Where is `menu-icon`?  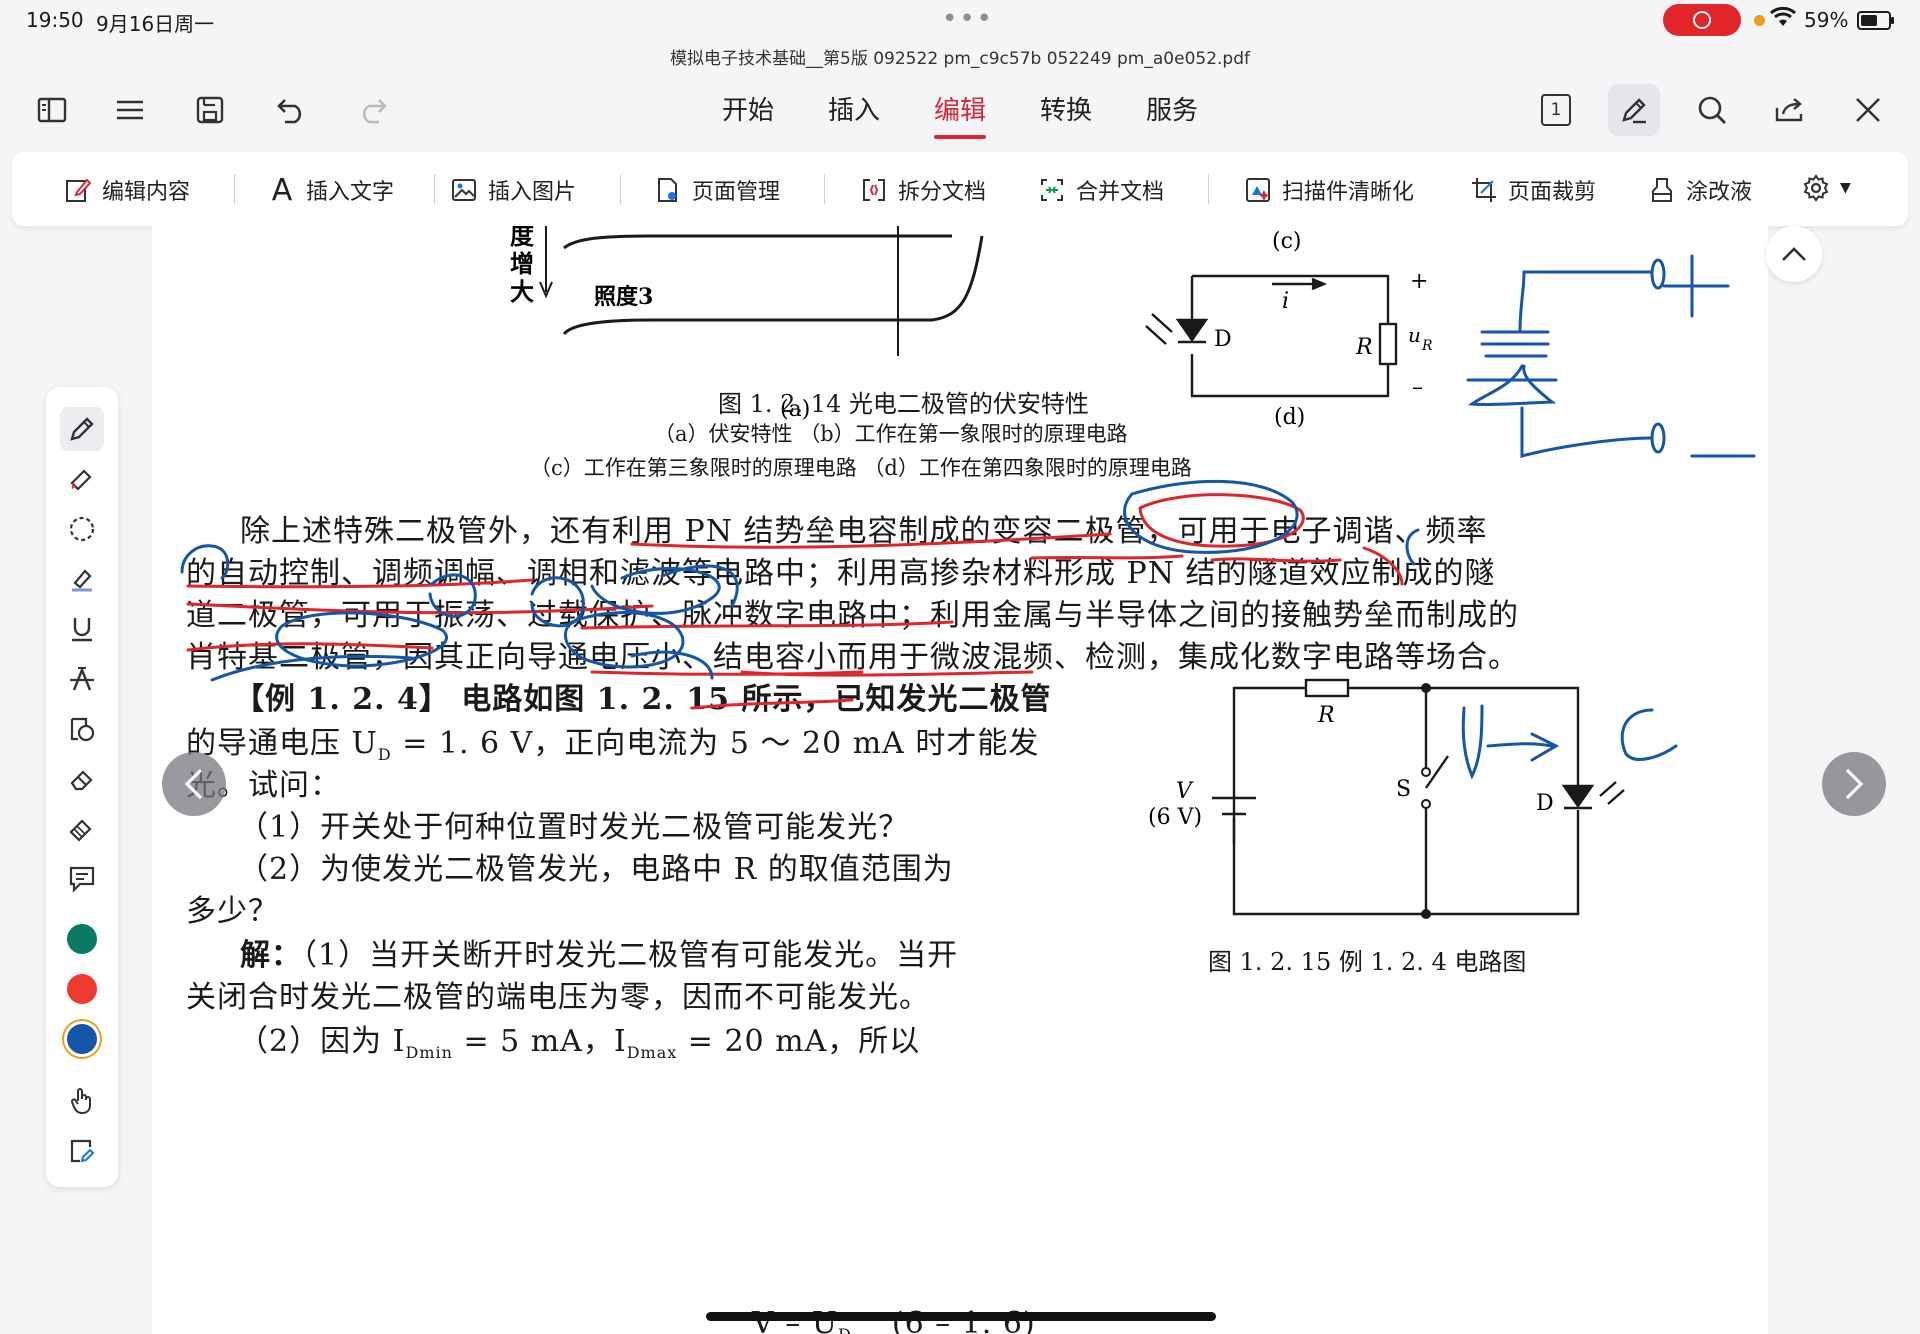 menu-icon is located at coordinates (130, 110).